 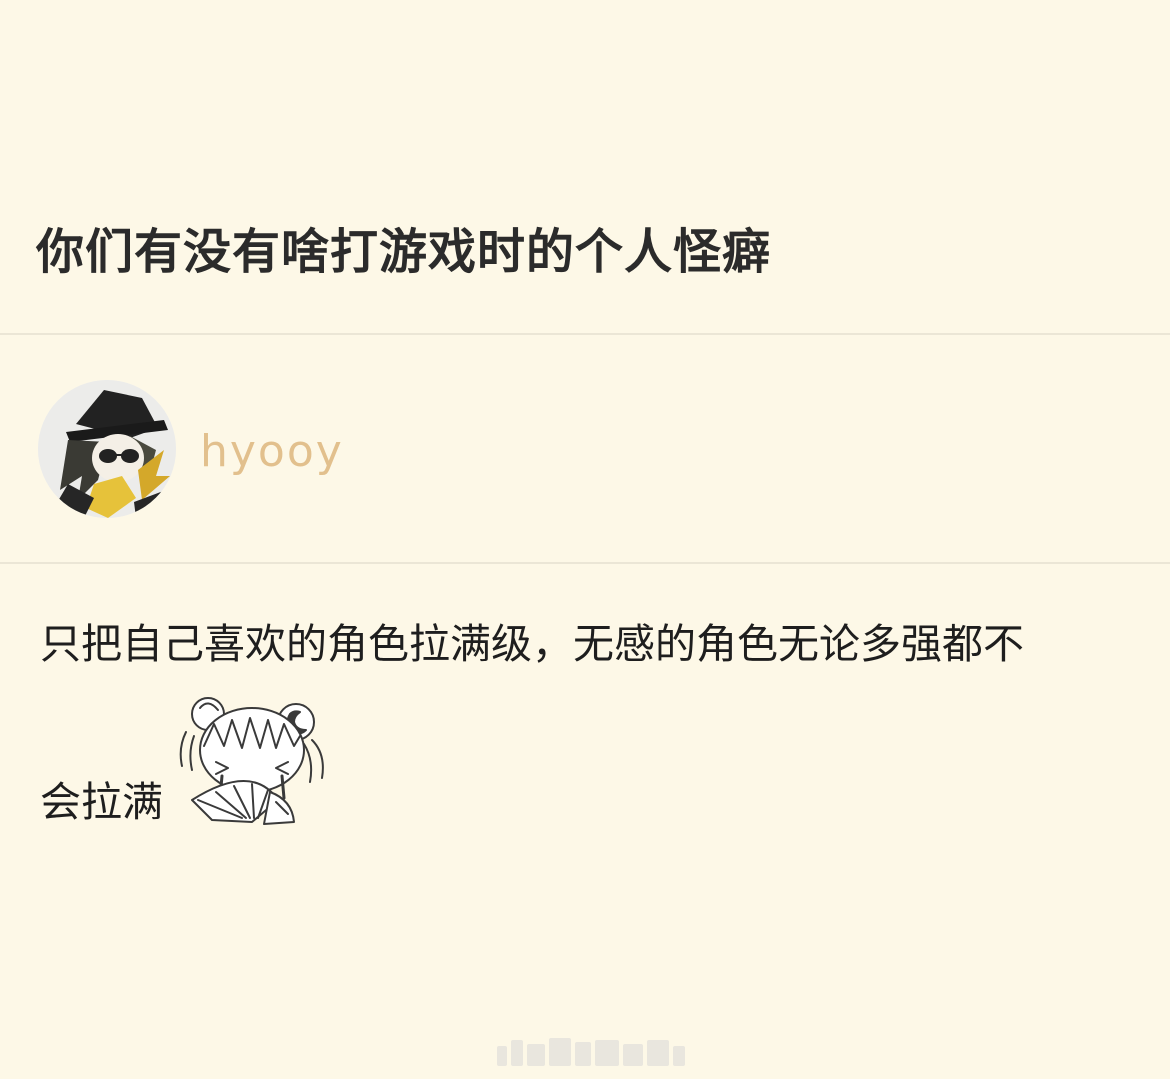 What do you see at coordinates (272, 452) in the screenshot?
I see `author-username: hyooy` at bounding box center [272, 452].